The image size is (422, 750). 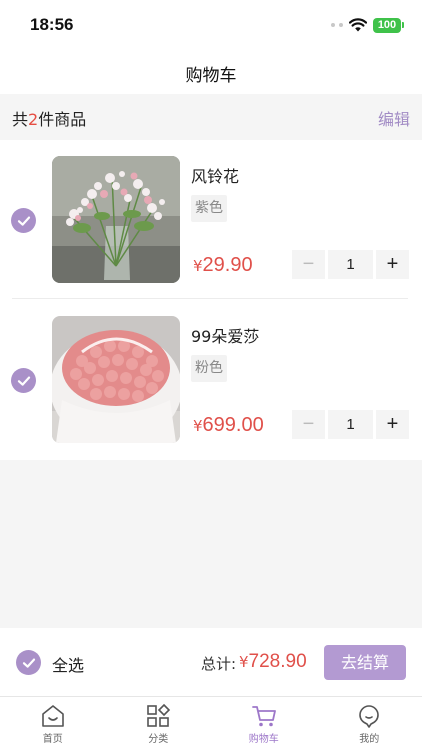 What do you see at coordinates (52, 716) in the screenshot?
I see `home-icon` at bounding box center [52, 716].